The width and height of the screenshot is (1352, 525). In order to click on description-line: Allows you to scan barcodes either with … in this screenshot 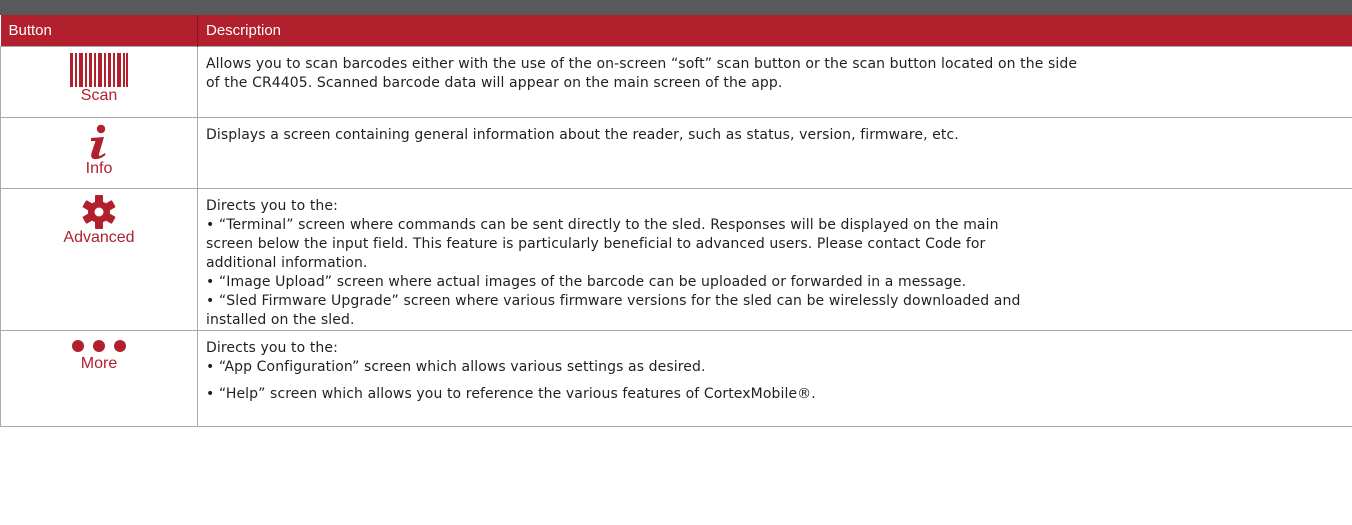, I will do `click(642, 63)`.